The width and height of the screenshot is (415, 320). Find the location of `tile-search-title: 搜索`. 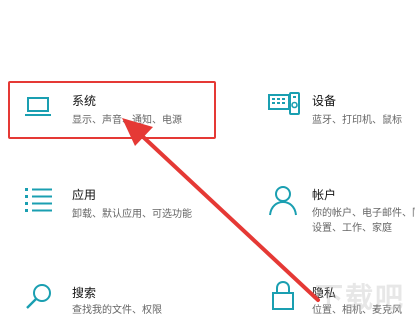

tile-search-title: 搜索 is located at coordinates (84, 293).